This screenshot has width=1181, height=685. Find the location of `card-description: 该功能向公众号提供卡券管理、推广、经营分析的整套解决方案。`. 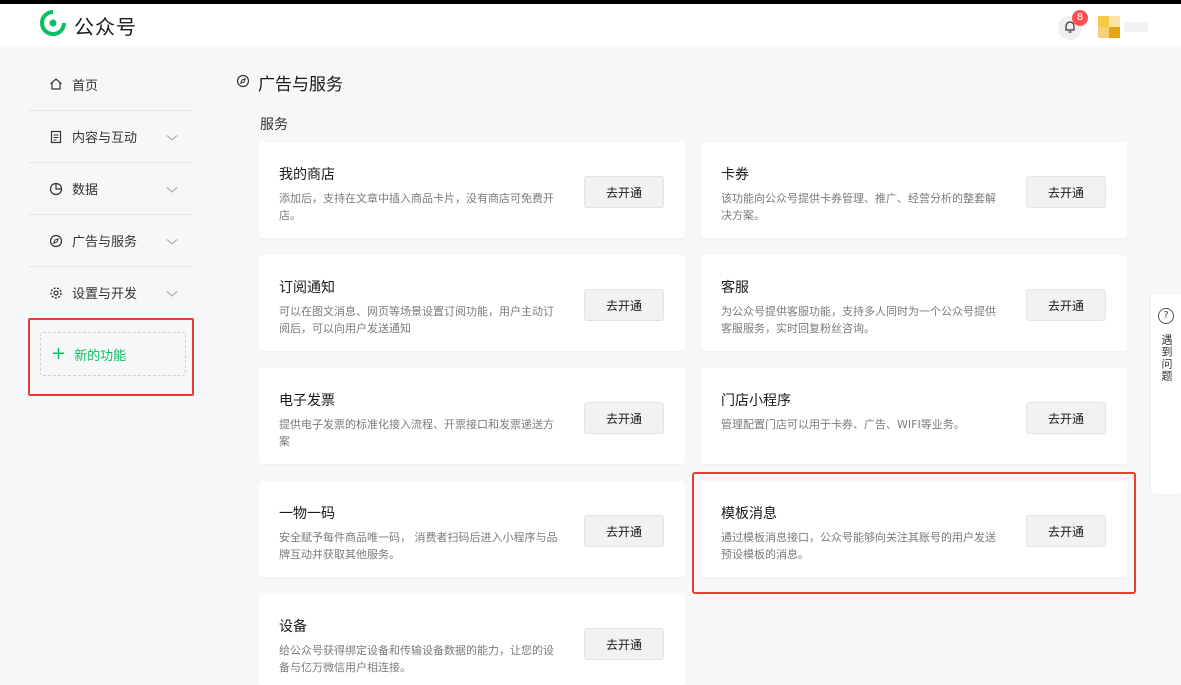

card-description: 该功能向公众号提供卡券管理、推广、经营分析的整套解决方案。 is located at coordinates (858, 207).